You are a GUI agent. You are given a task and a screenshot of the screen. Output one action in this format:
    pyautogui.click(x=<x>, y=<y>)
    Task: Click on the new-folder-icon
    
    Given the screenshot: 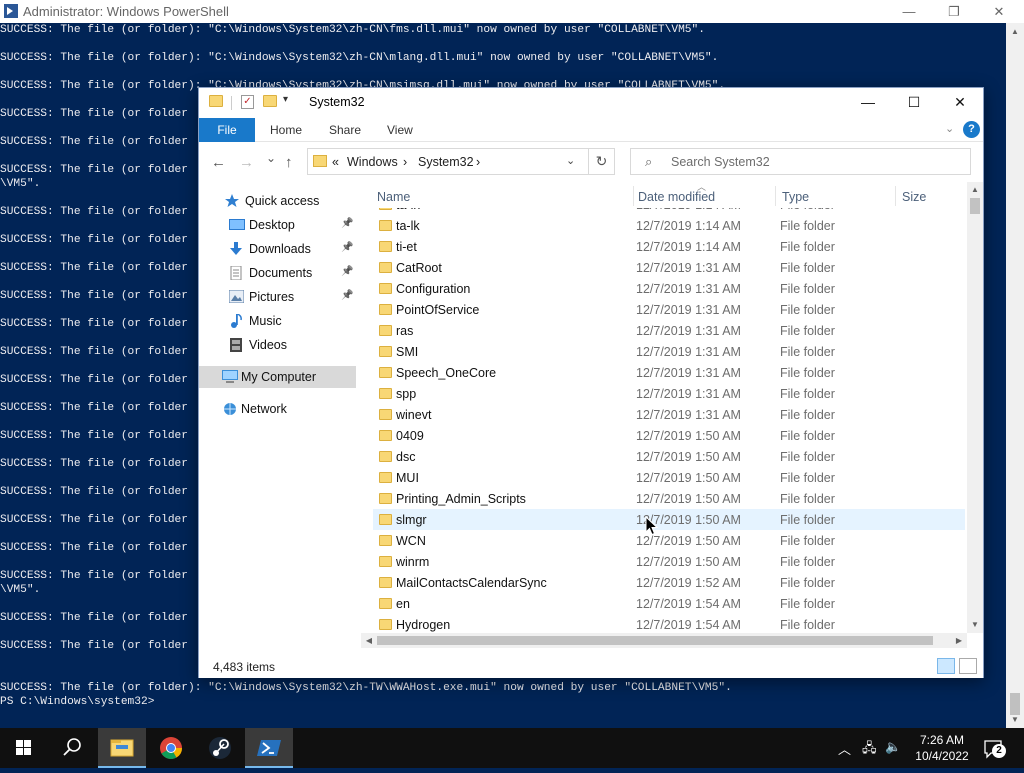 What is the action you would take?
    pyautogui.click(x=270, y=101)
    